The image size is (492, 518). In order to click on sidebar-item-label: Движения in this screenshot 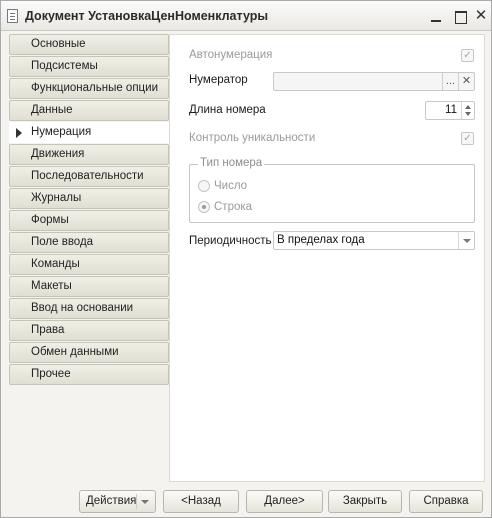, I will do `click(58, 154)`.